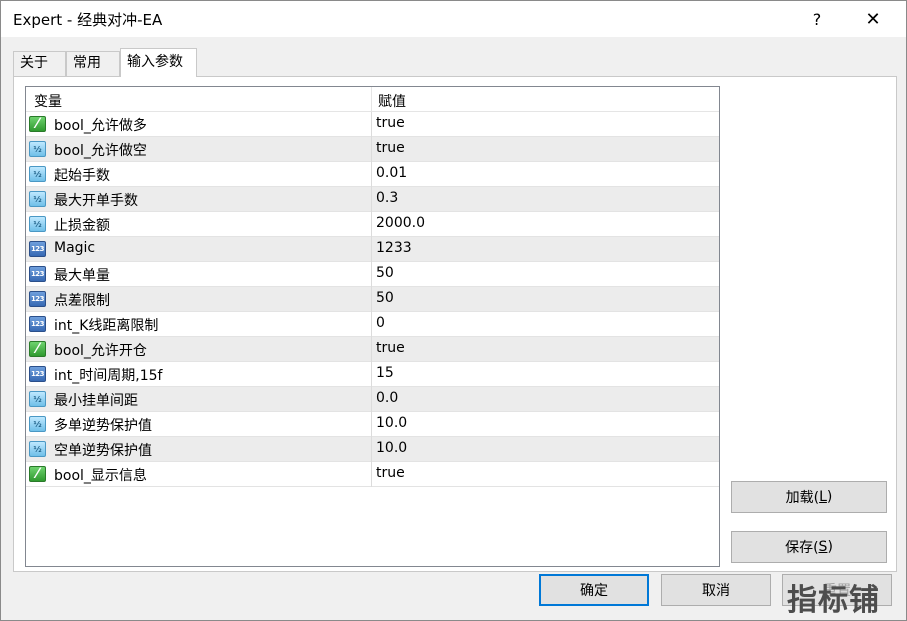 The height and width of the screenshot is (621, 907). Describe the element at coordinates (88, 20) in the screenshot. I see `window-title: Expert - 经典对冲-EA` at that location.